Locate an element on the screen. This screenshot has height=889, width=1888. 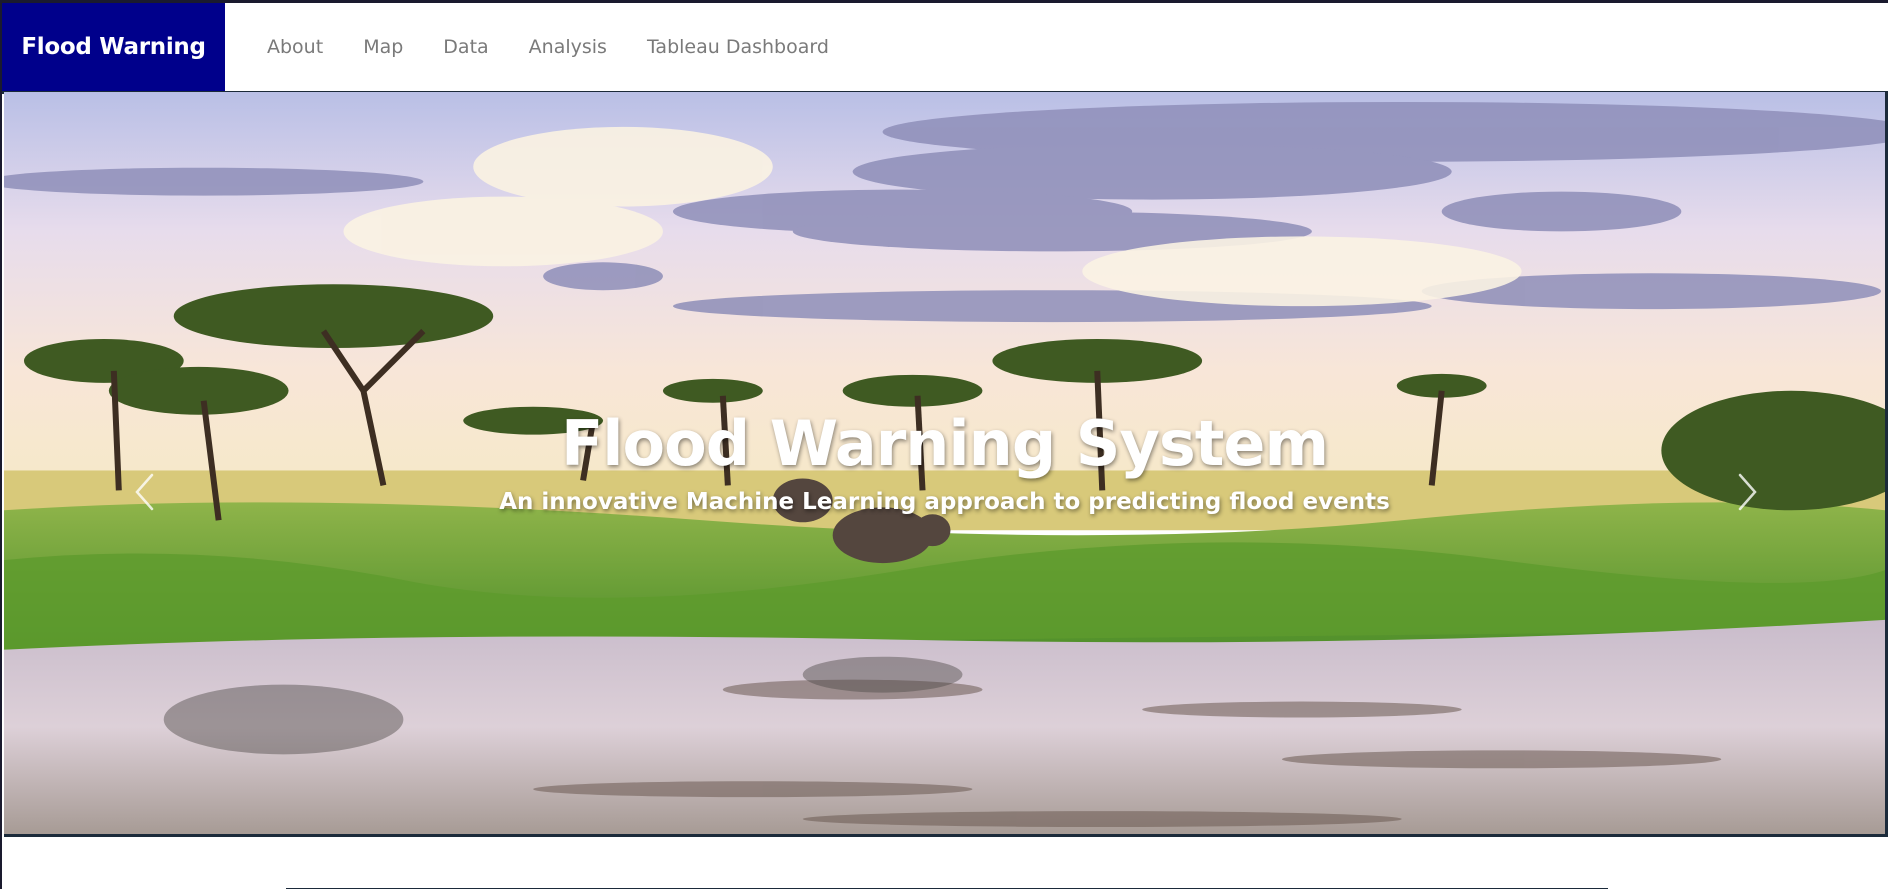
hero-title: Flood Warning System is located at coordinates (944, 443).